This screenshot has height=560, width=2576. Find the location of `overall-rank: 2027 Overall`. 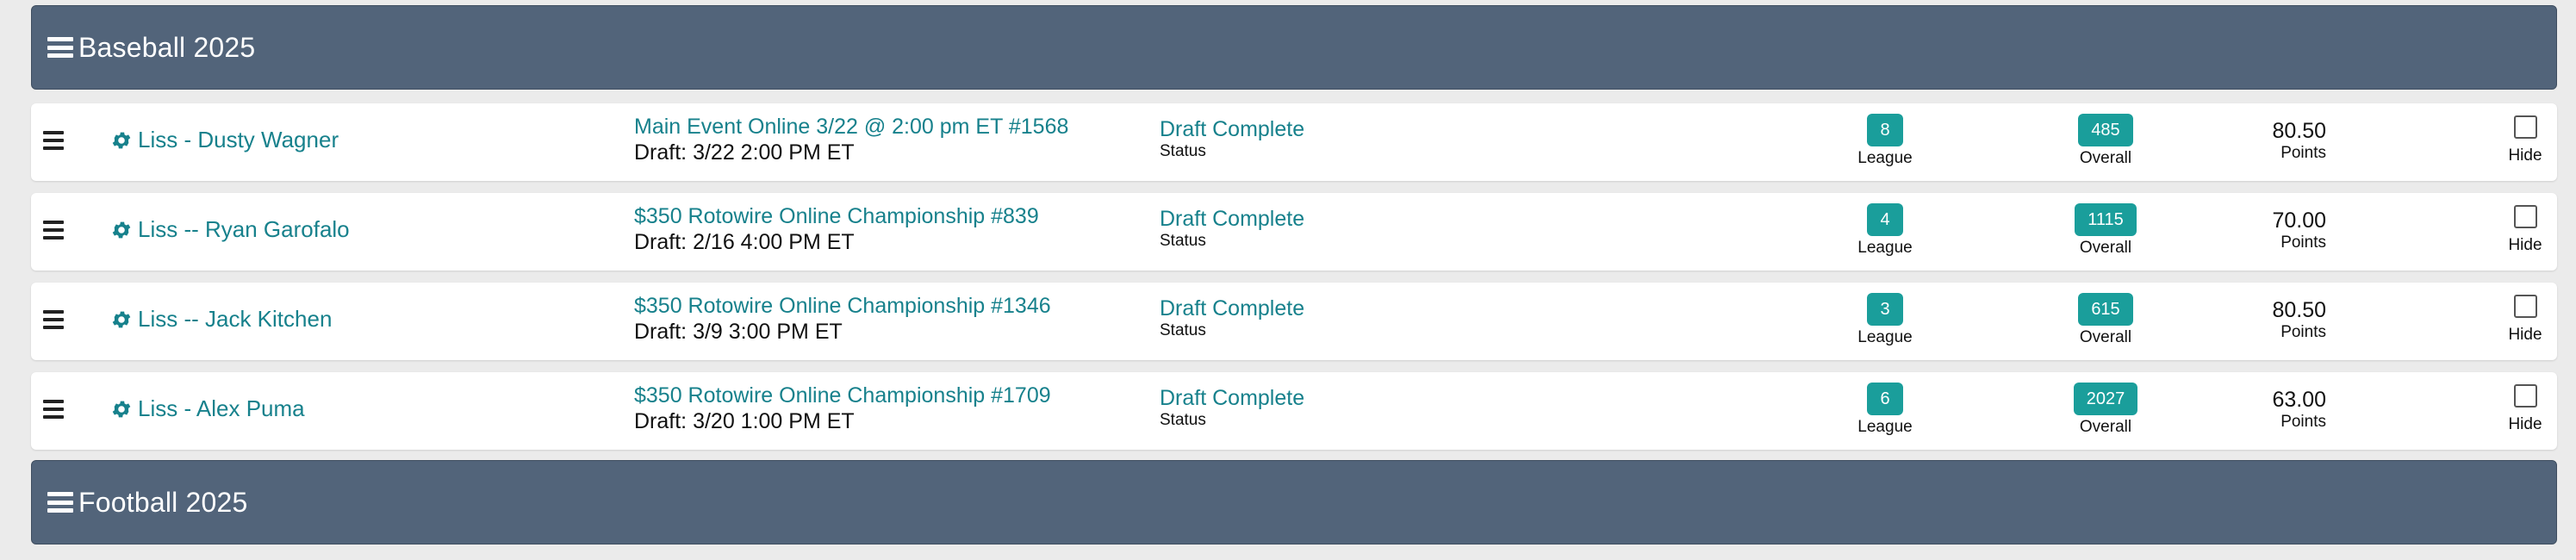

overall-rank: 2027 Overall is located at coordinates (2106, 411).